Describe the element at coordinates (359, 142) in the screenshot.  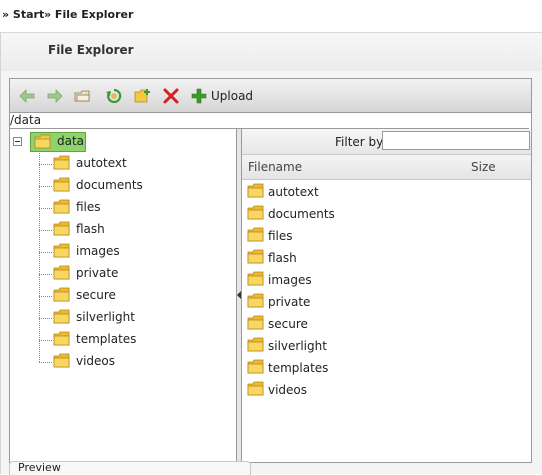
I see `filter-label: Filter by` at that location.